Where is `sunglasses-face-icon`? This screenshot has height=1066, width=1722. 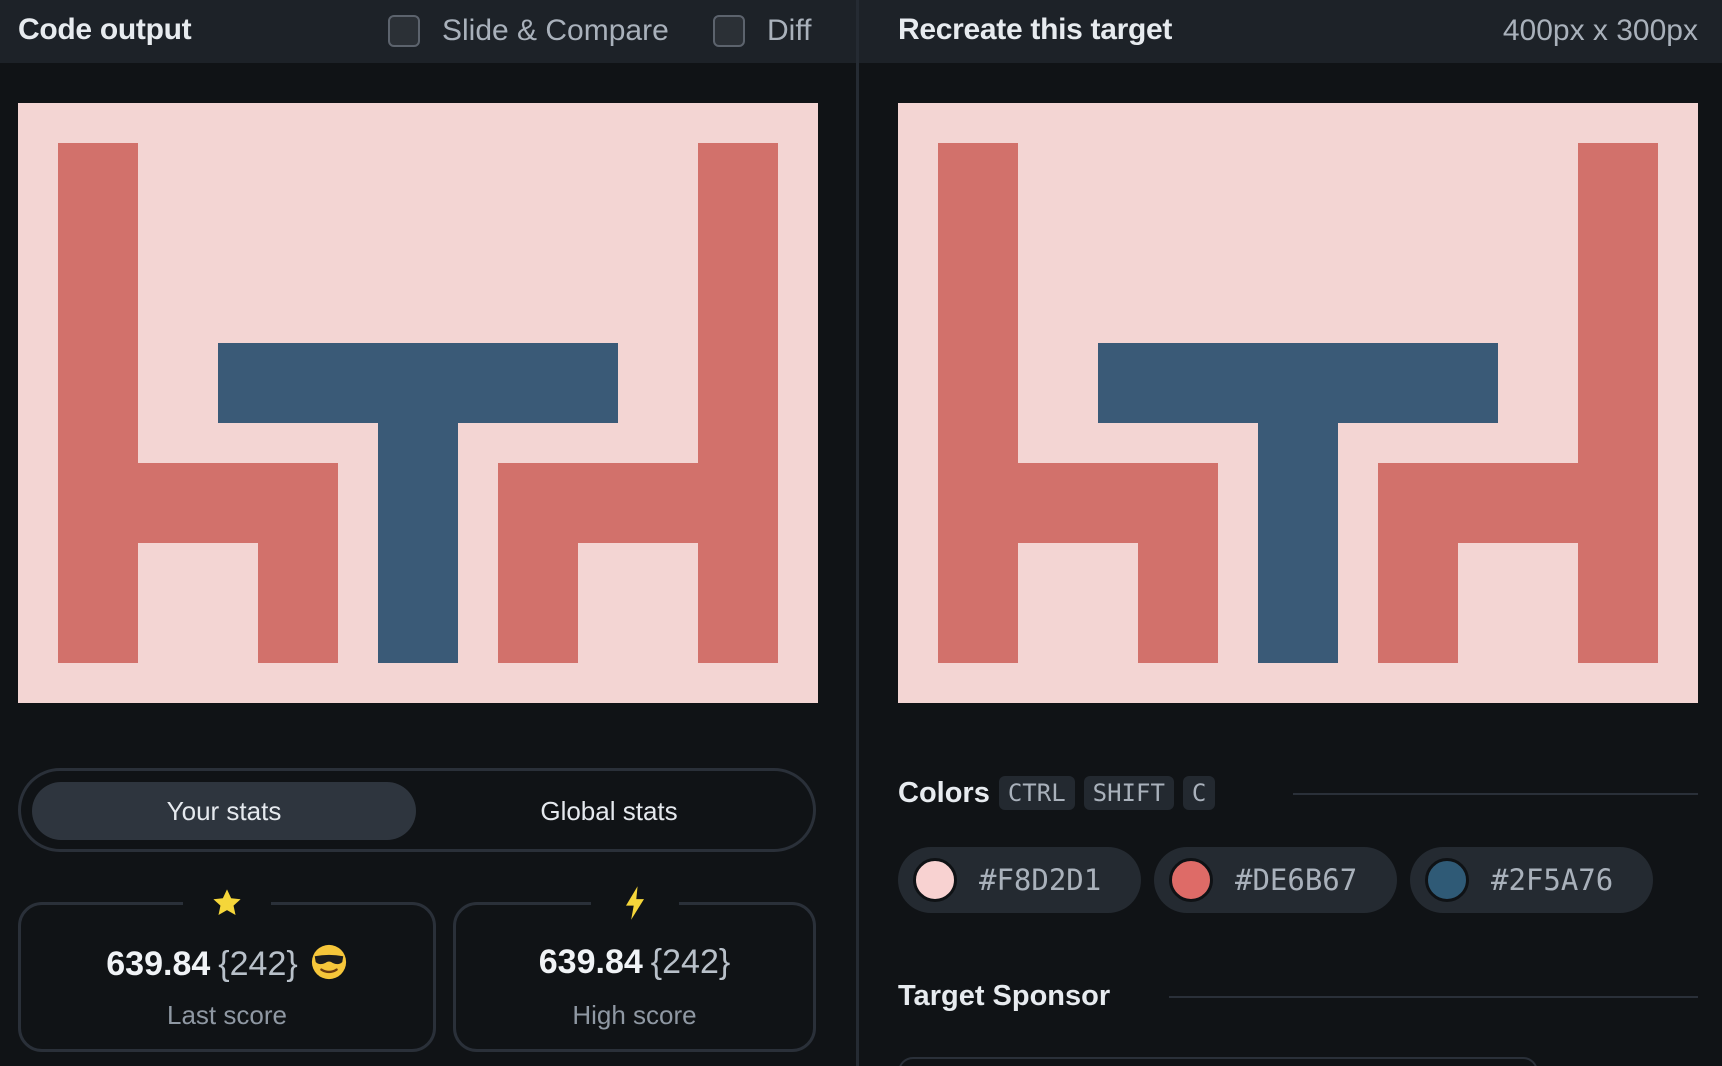 sunglasses-face-icon is located at coordinates (329, 964).